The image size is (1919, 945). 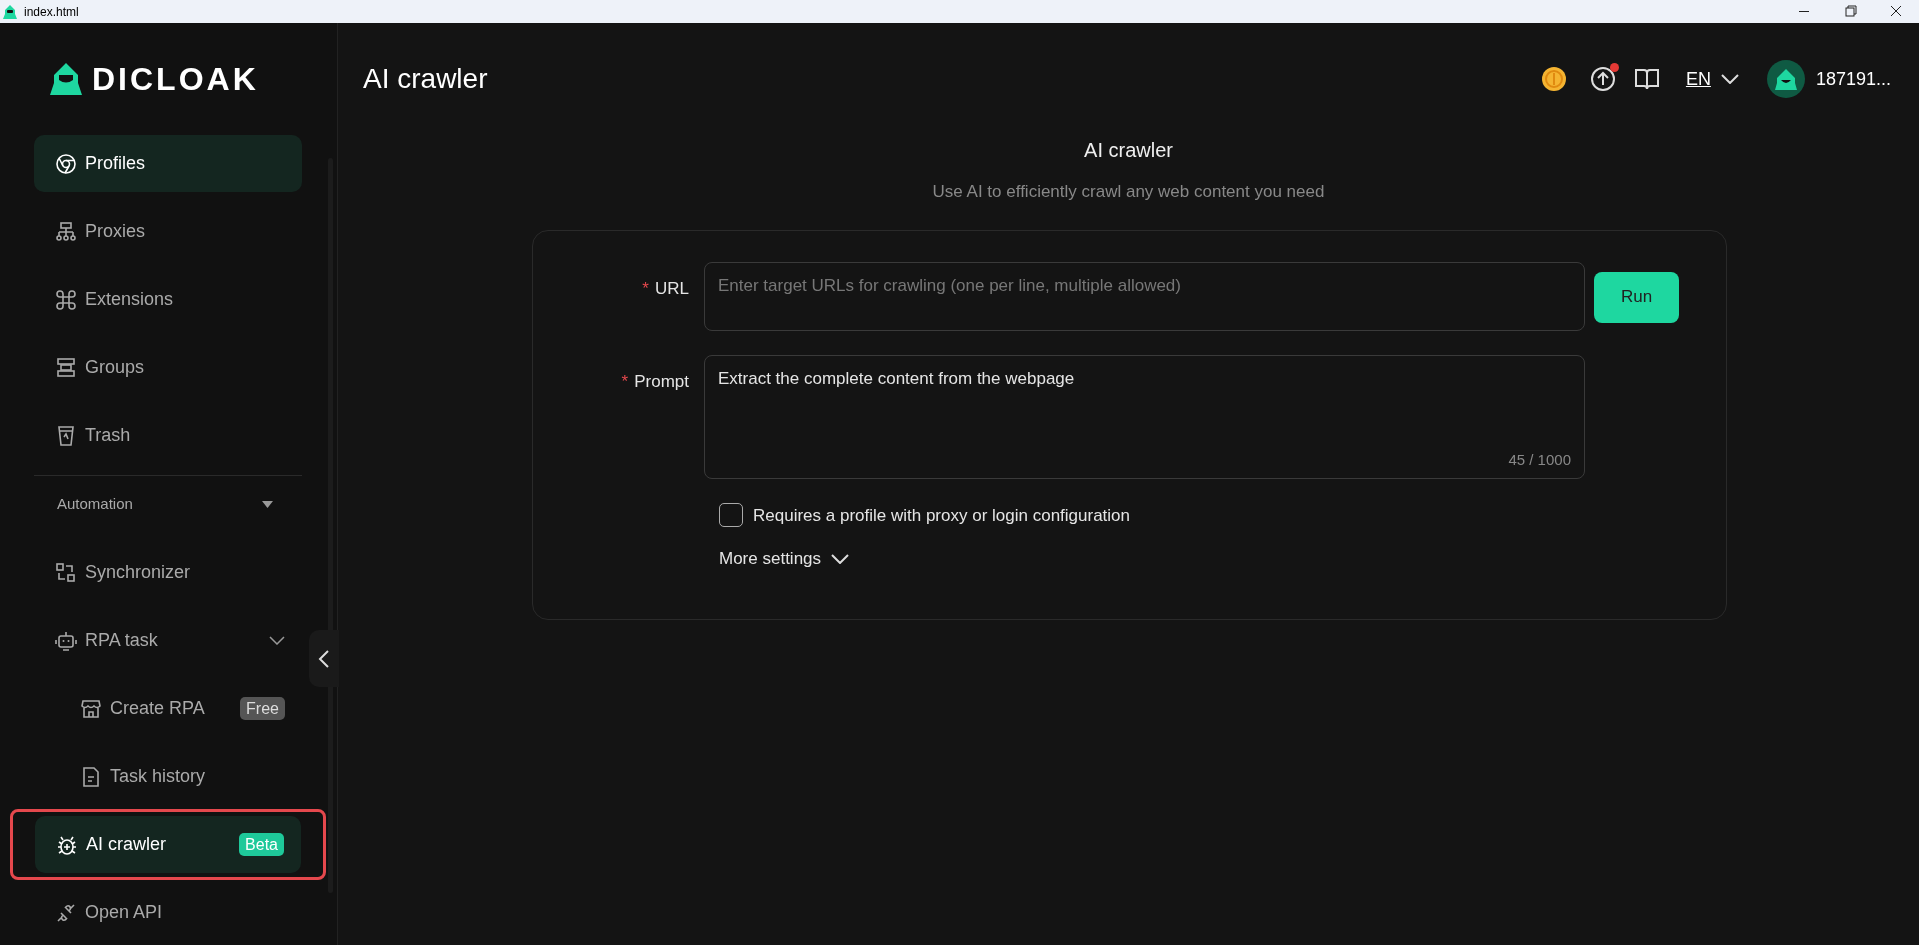 I want to click on document-icon, so click(x=91, y=776).